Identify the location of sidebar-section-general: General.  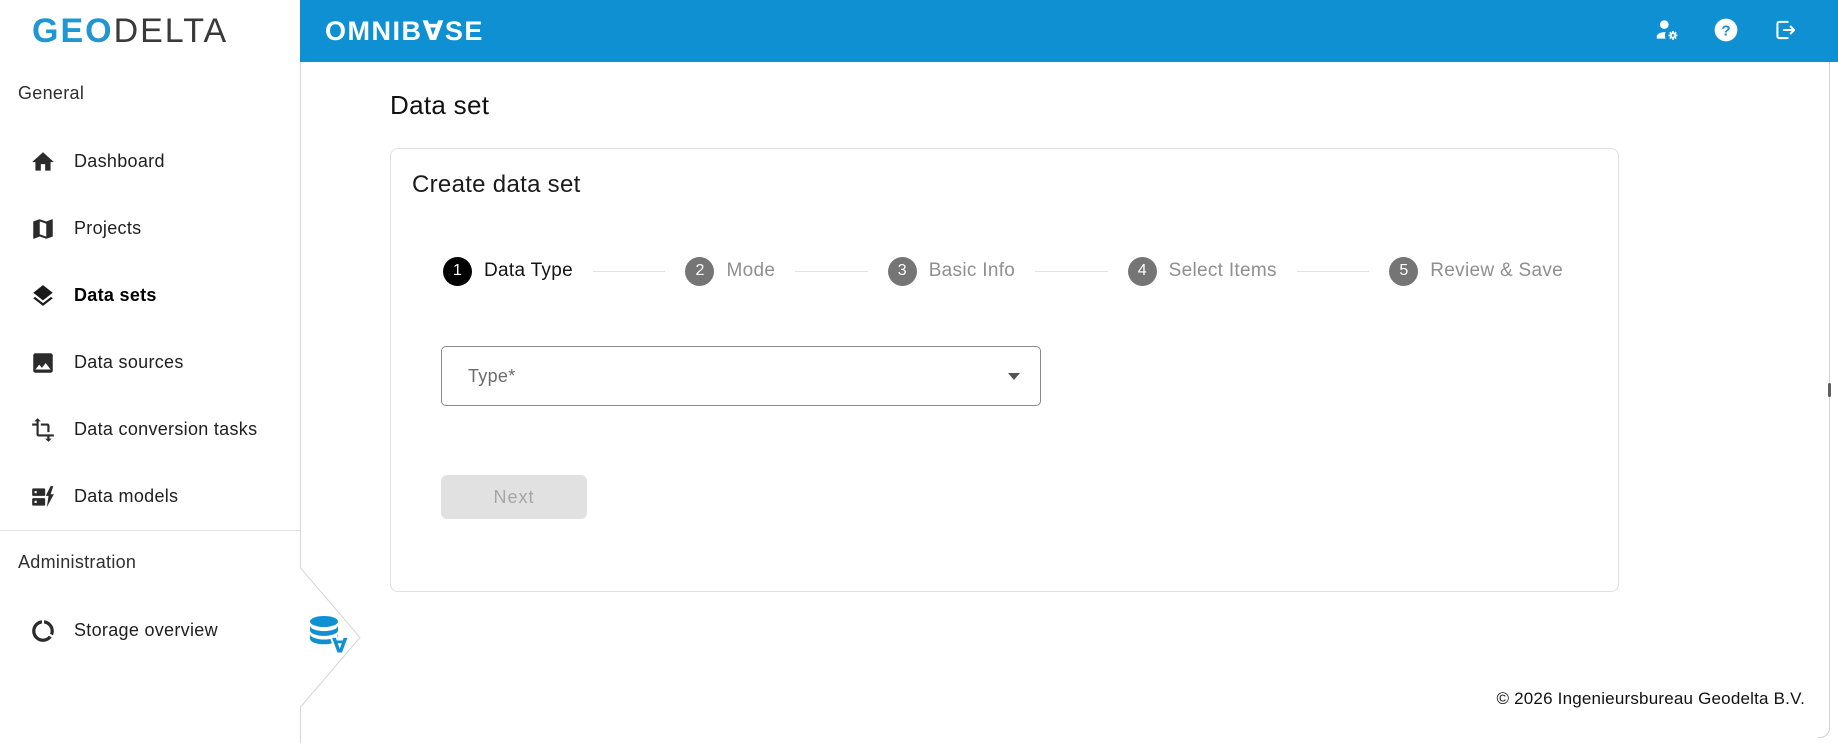
(51, 93).